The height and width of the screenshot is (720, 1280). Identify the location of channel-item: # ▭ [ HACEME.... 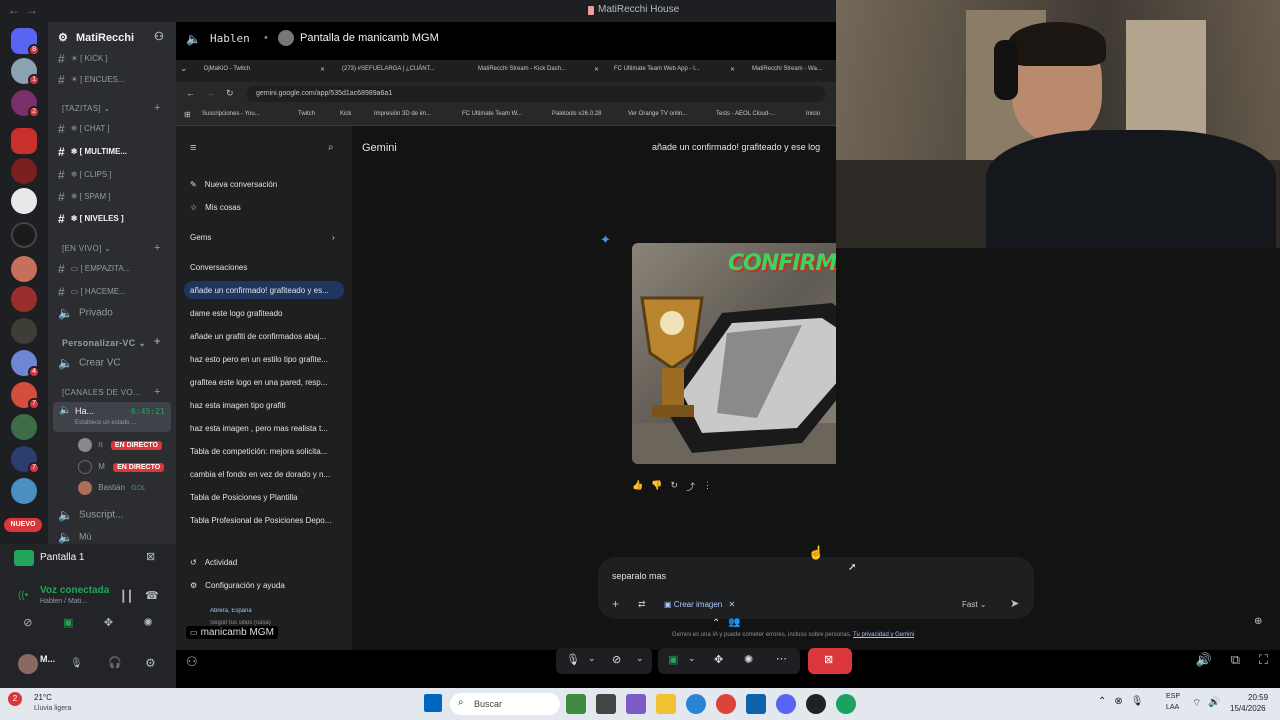
(116, 292).